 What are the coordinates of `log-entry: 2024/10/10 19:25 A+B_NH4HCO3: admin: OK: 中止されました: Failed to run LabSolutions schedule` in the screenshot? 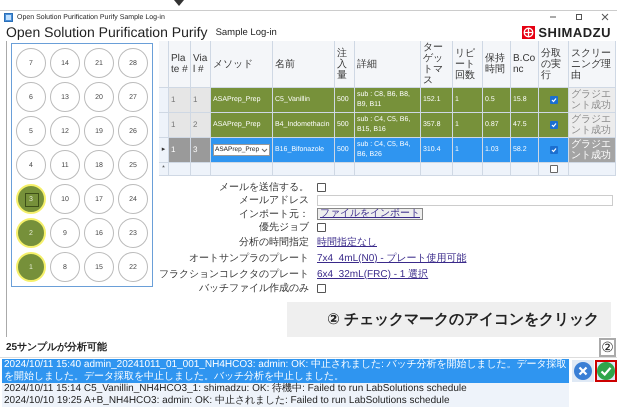 It's located at (285, 401).